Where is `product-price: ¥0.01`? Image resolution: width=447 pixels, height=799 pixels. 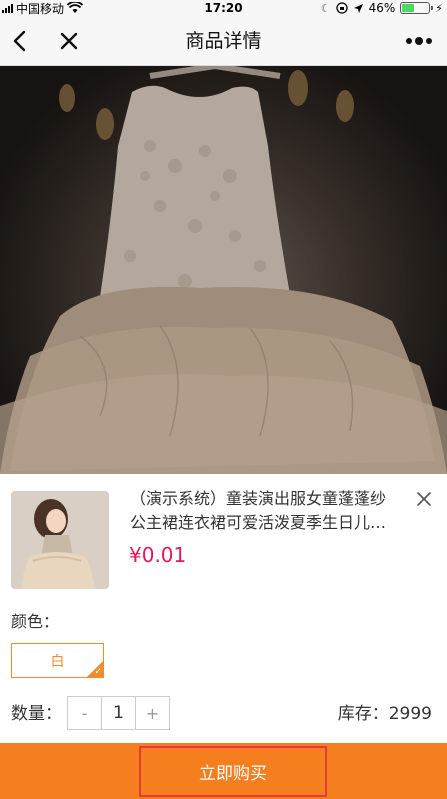
product-price: ¥0.01 is located at coordinates (158, 555).